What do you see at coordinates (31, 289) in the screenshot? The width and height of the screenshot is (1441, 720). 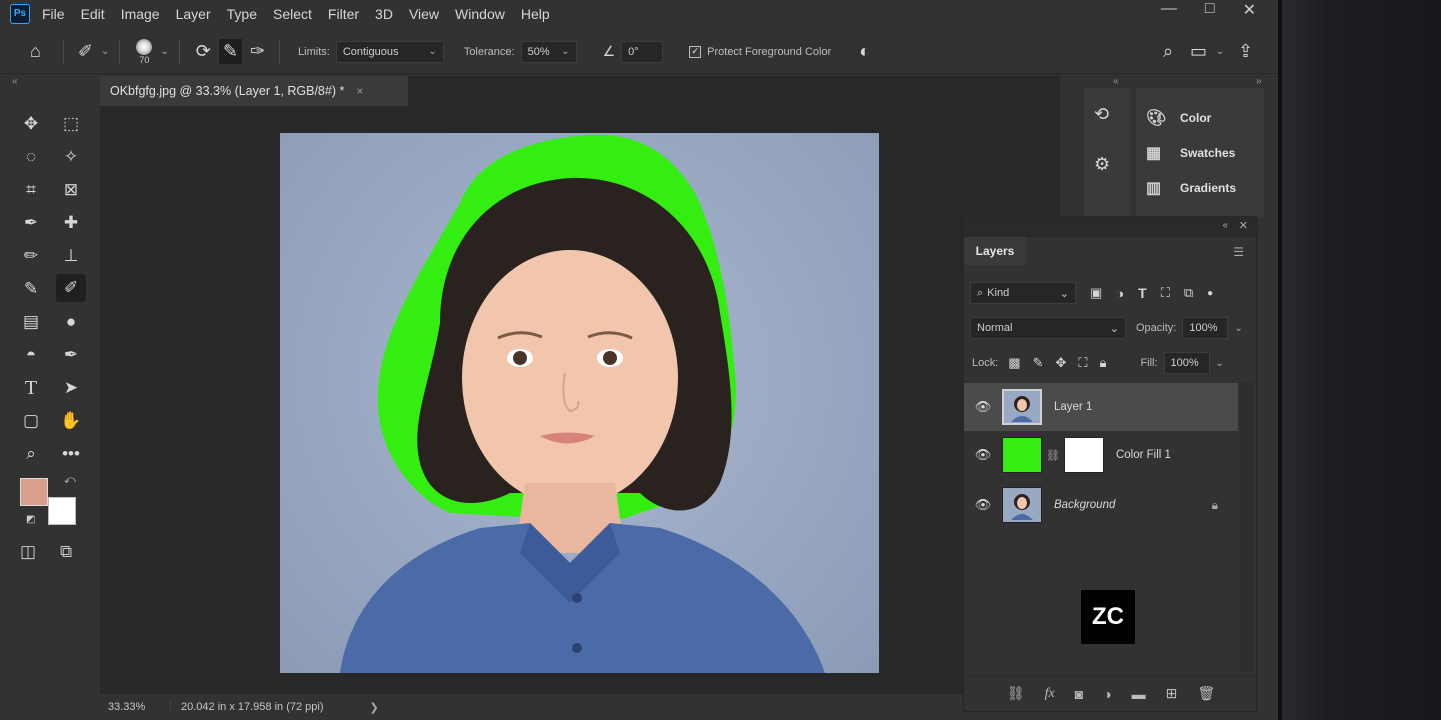 I see `history-brush-tool-icon: ✎` at bounding box center [31, 289].